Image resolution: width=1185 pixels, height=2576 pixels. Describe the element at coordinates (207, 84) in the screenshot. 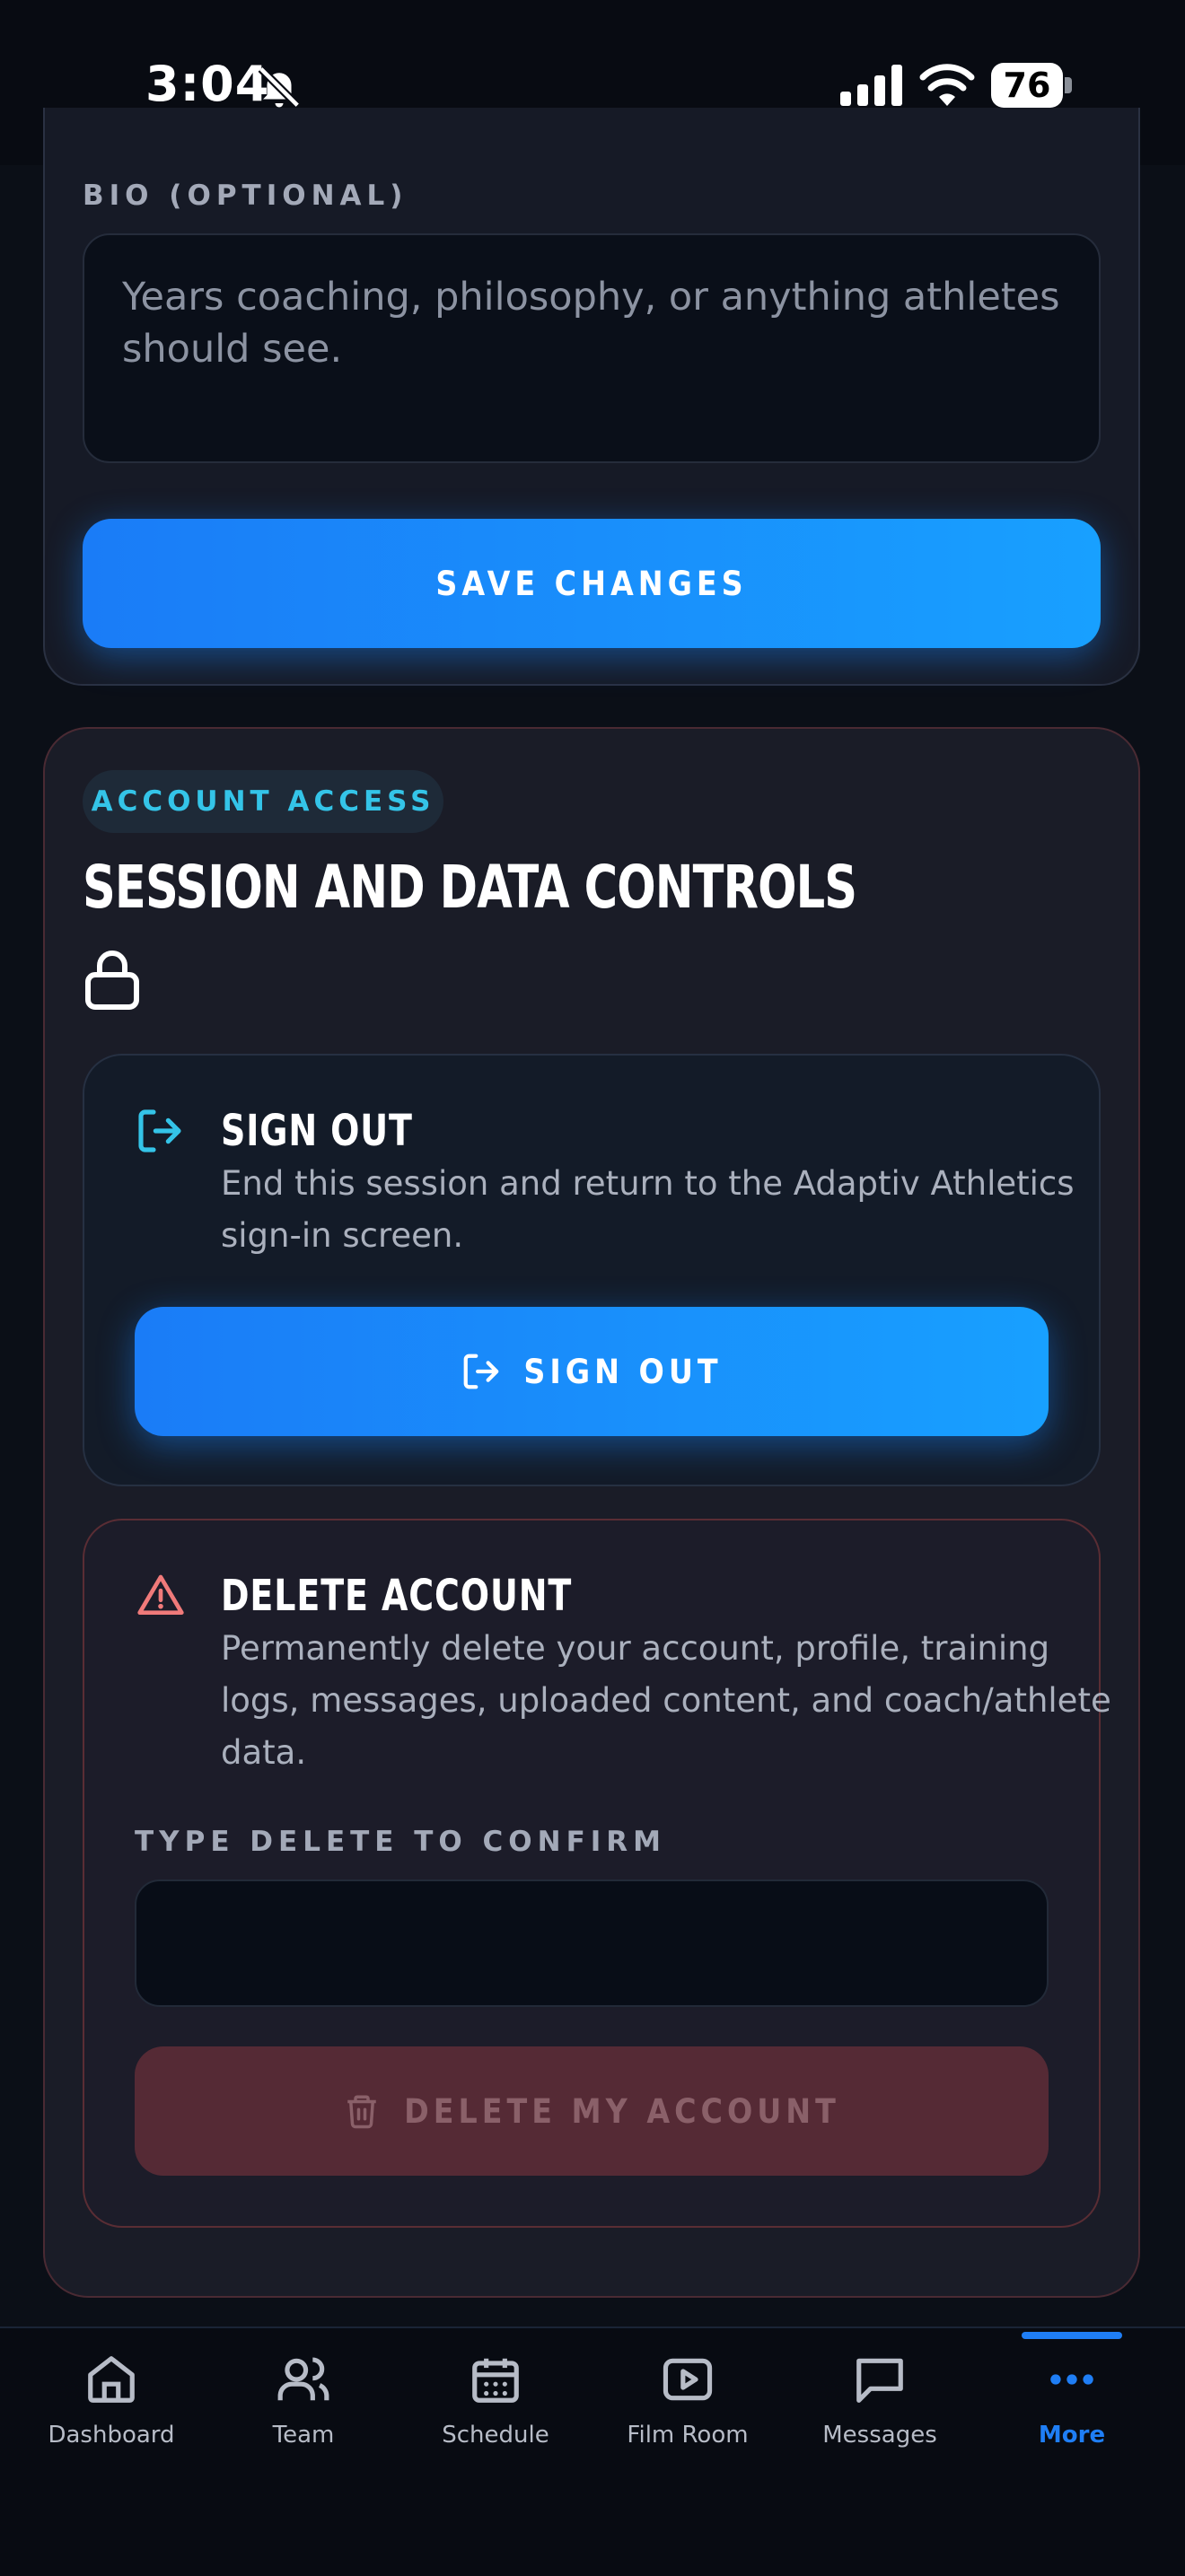

I see `status-time: 3:04` at that location.